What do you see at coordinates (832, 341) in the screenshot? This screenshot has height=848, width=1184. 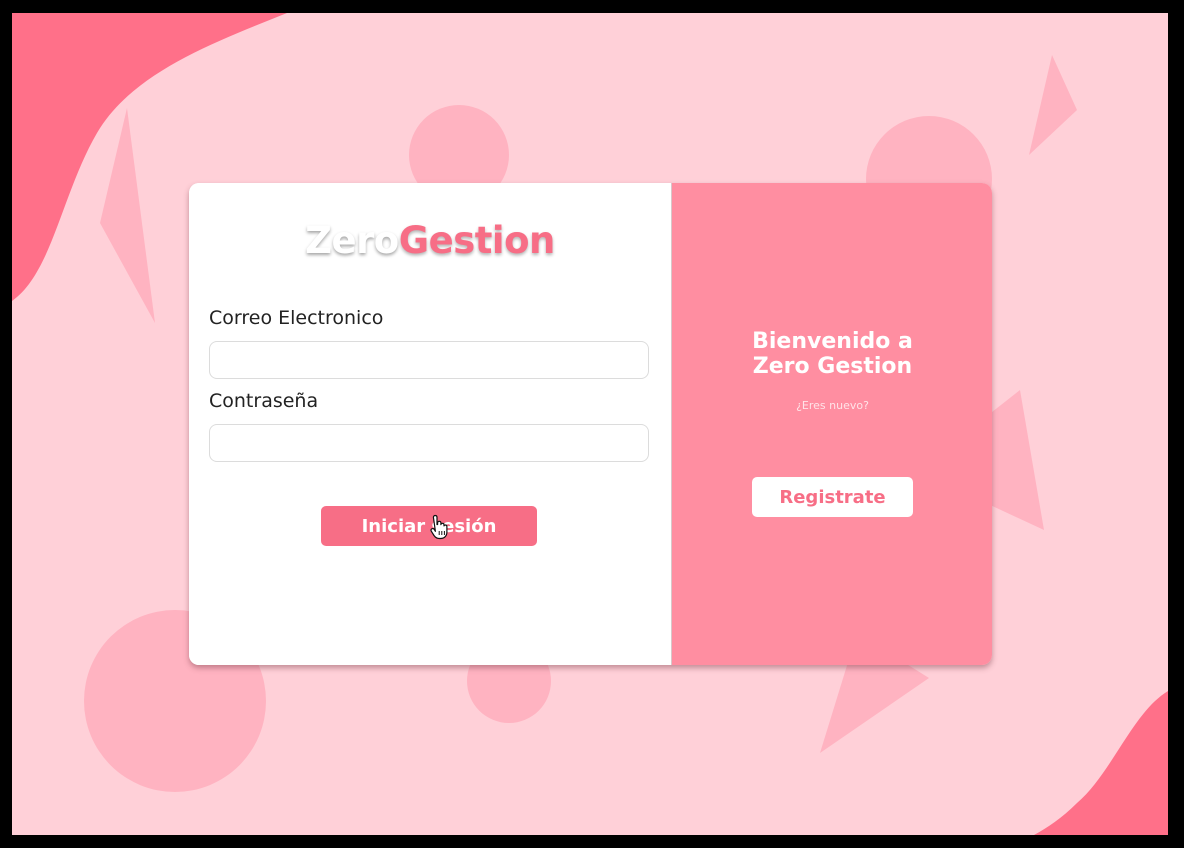 I see `welcome-title-line1: Bienvenido a` at bounding box center [832, 341].